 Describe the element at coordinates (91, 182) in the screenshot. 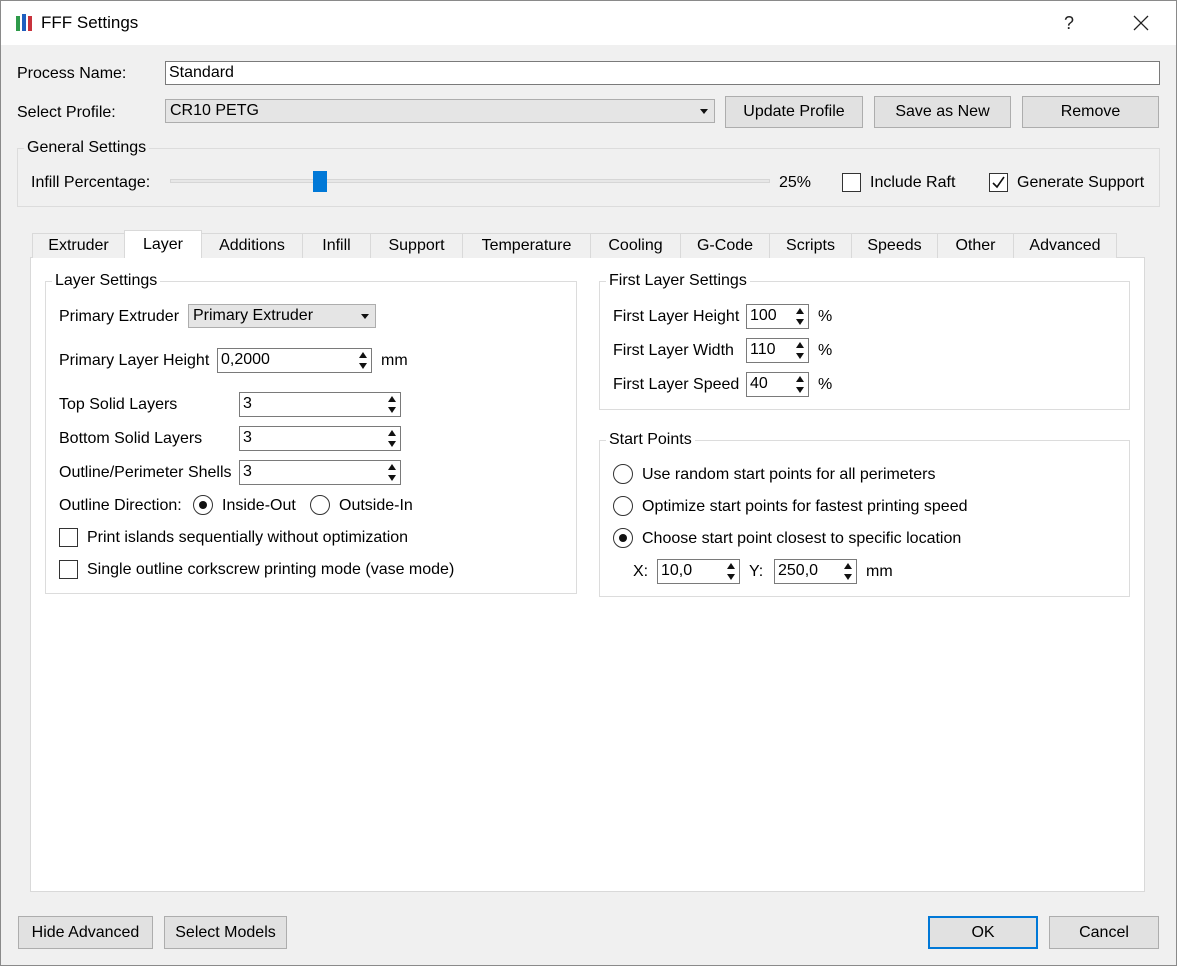

I see `infill-percentage-label: Infill Percentage:` at that location.